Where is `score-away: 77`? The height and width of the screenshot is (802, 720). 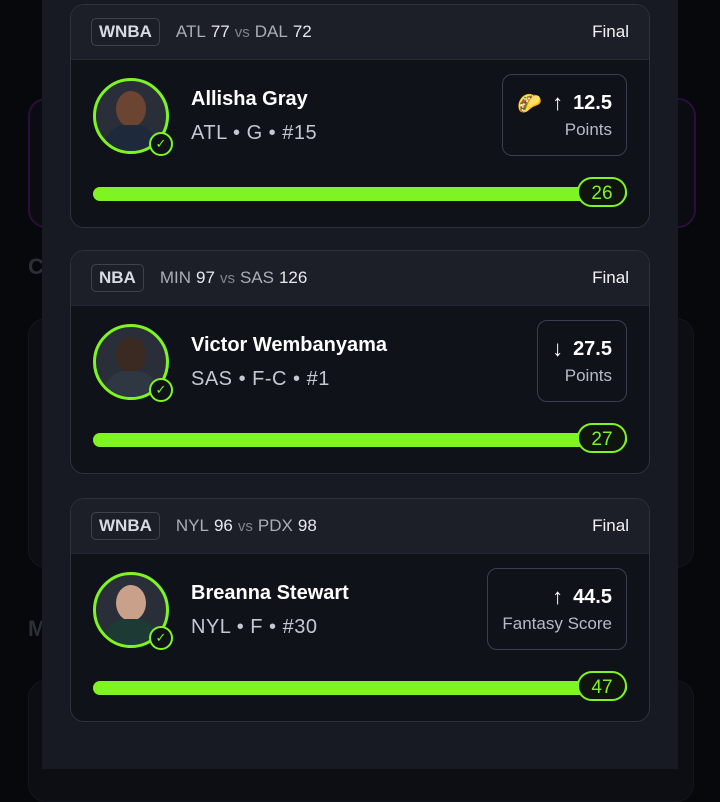
score-away: 77 is located at coordinates (220, 31).